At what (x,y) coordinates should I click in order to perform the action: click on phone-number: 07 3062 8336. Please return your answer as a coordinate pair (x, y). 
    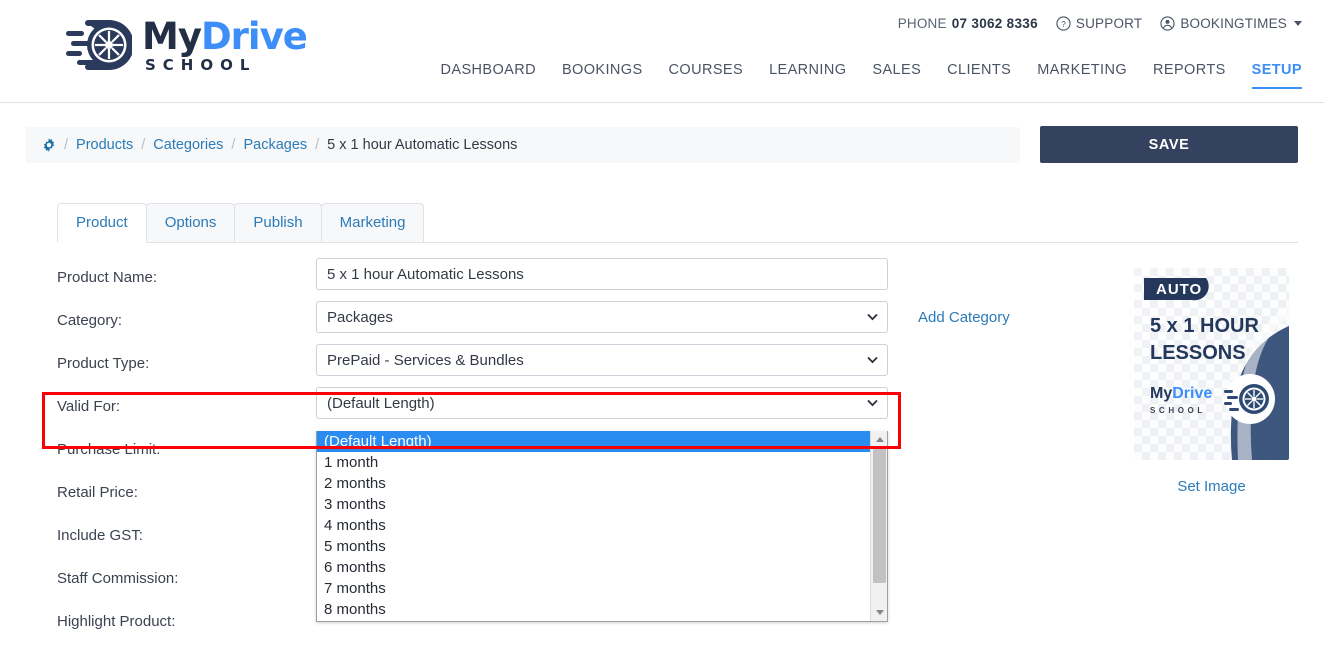
    Looking at the image, I should click on (994, 23).